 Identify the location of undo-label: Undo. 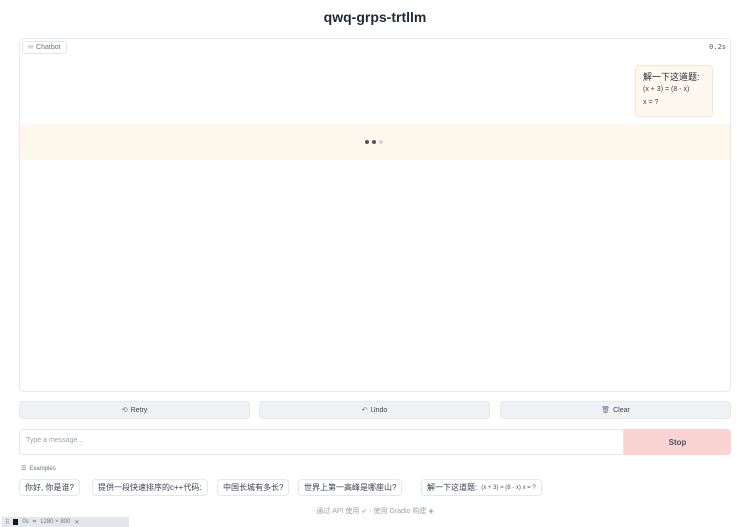
(379, 410).